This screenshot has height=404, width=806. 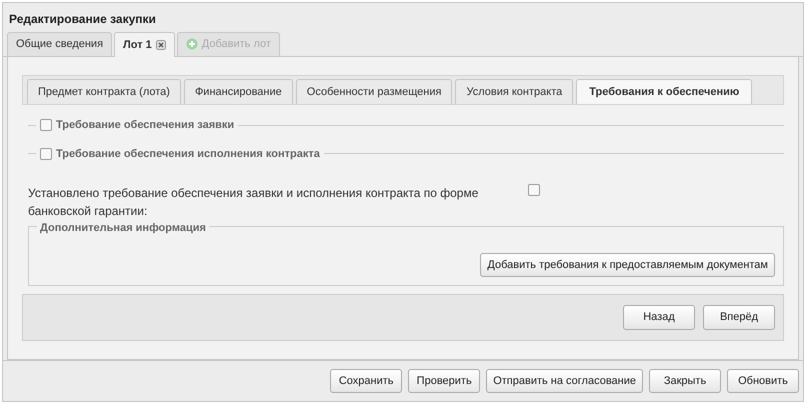 I want to click on footer-button: Сохранить, so click(x=366, y=380).